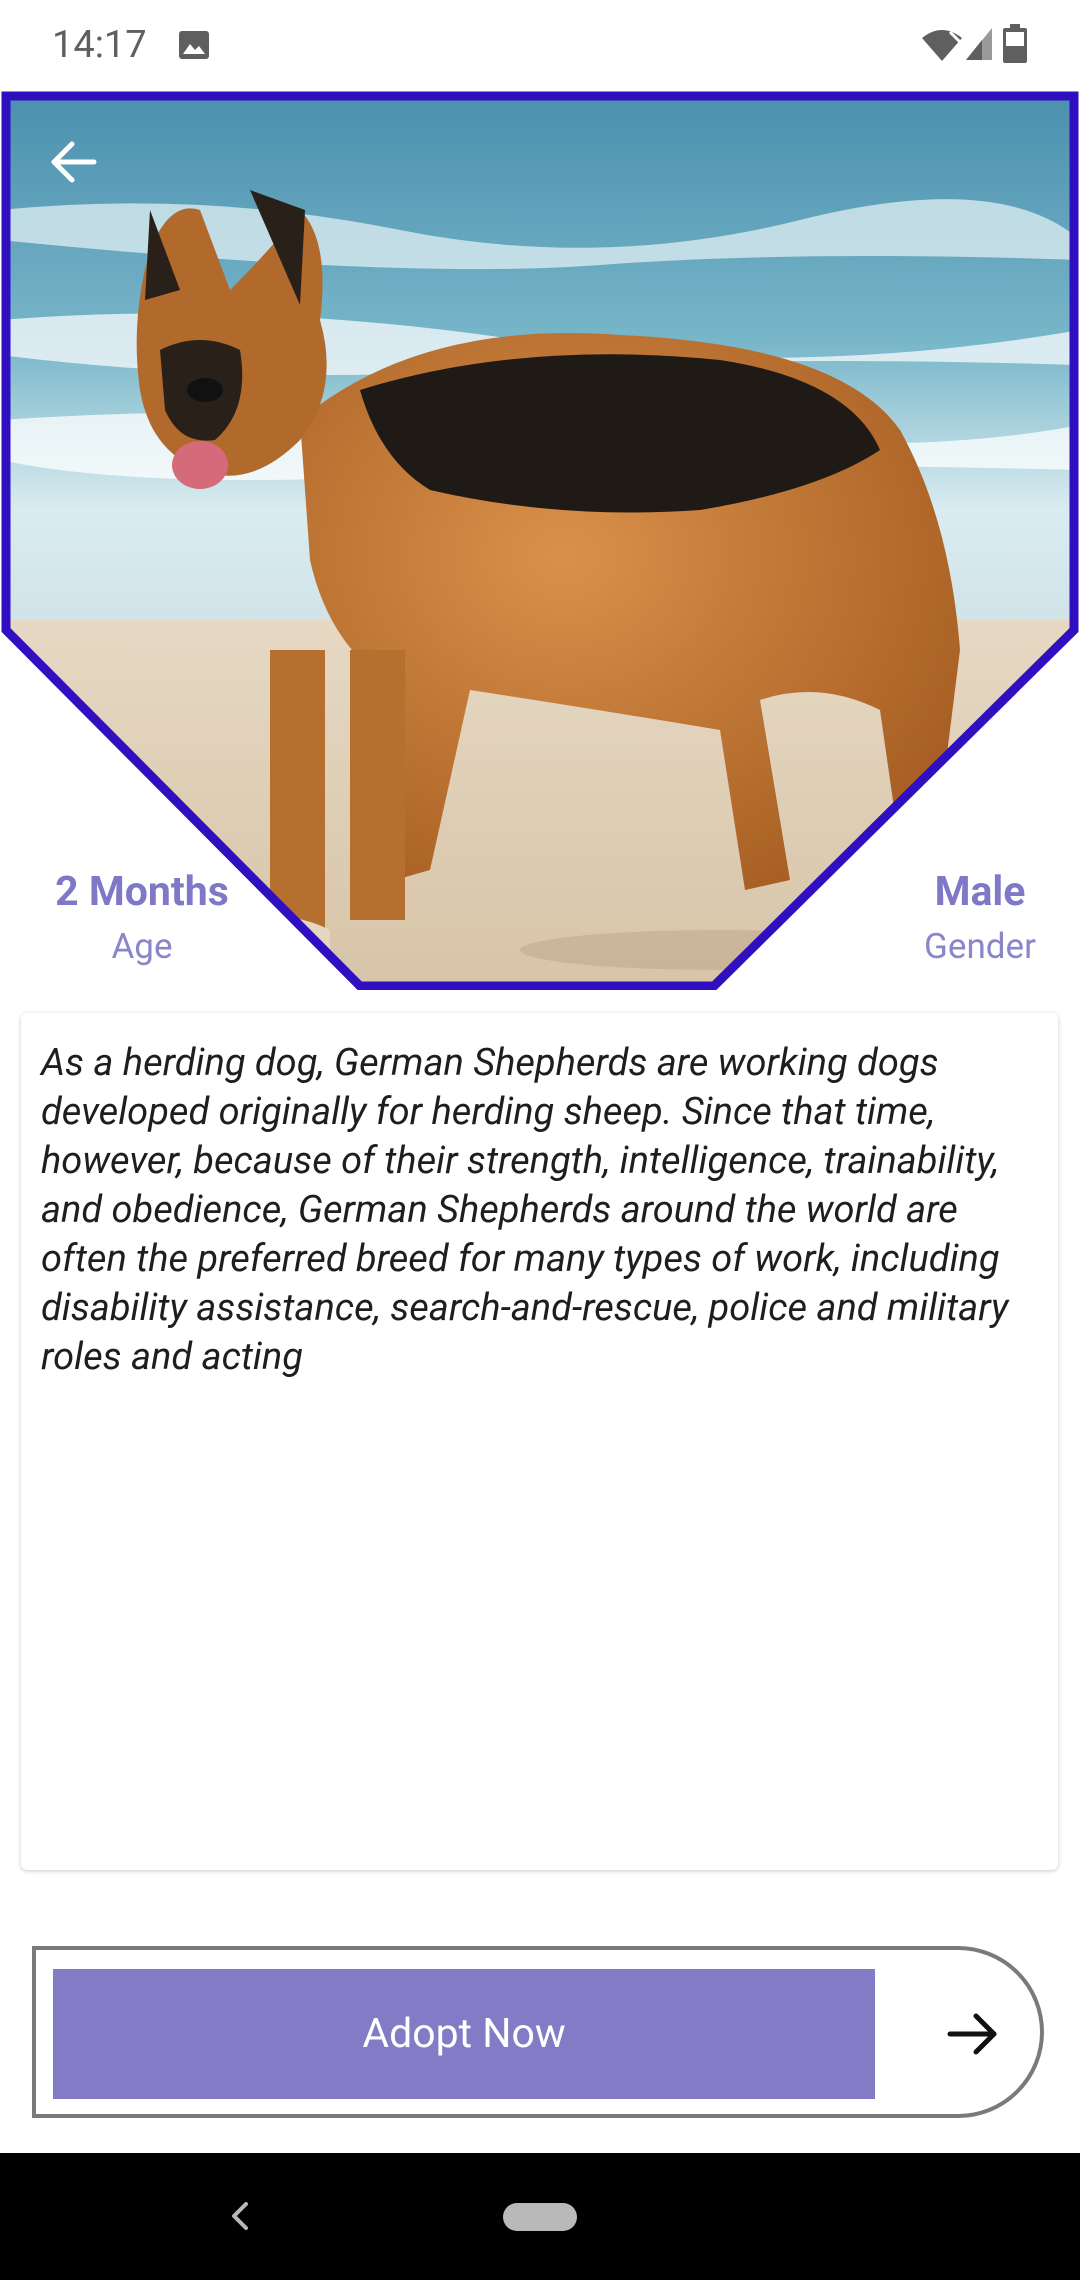 The width and height of the screenshot is (1080, 2280). I want to click on back-arrow-icon, so click(74, 162).